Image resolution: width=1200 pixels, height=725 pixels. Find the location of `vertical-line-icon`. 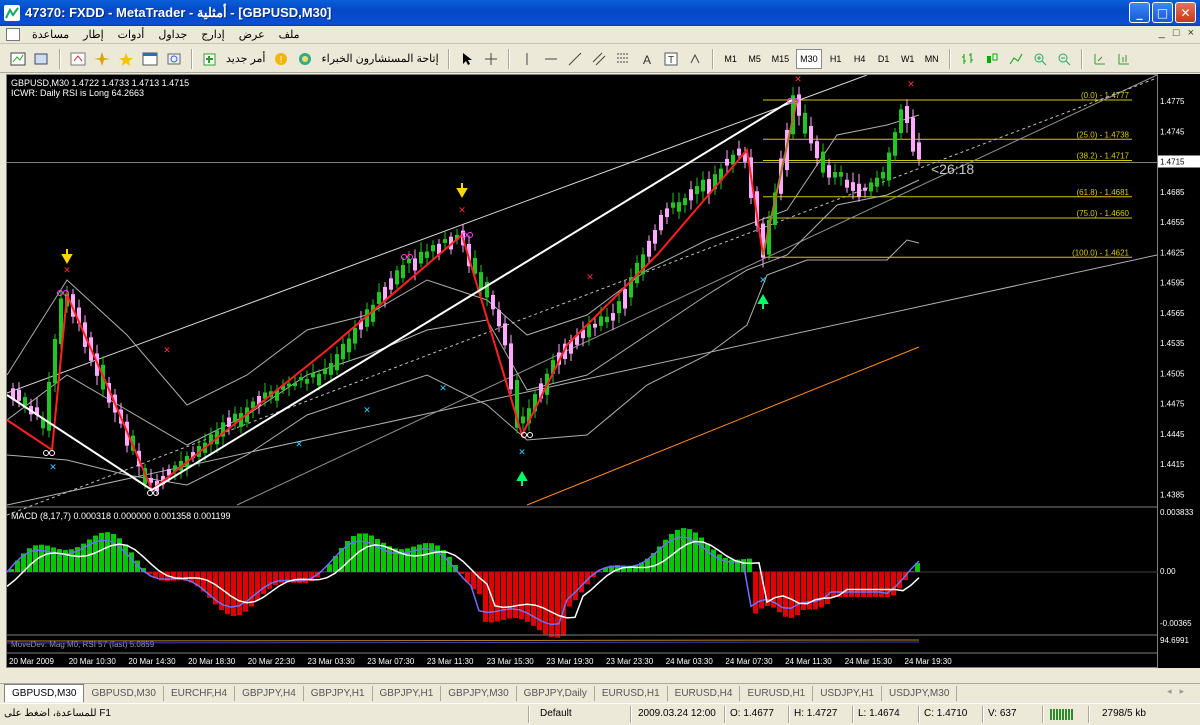

vertical-line-icon is located at coordinates (527, 59).